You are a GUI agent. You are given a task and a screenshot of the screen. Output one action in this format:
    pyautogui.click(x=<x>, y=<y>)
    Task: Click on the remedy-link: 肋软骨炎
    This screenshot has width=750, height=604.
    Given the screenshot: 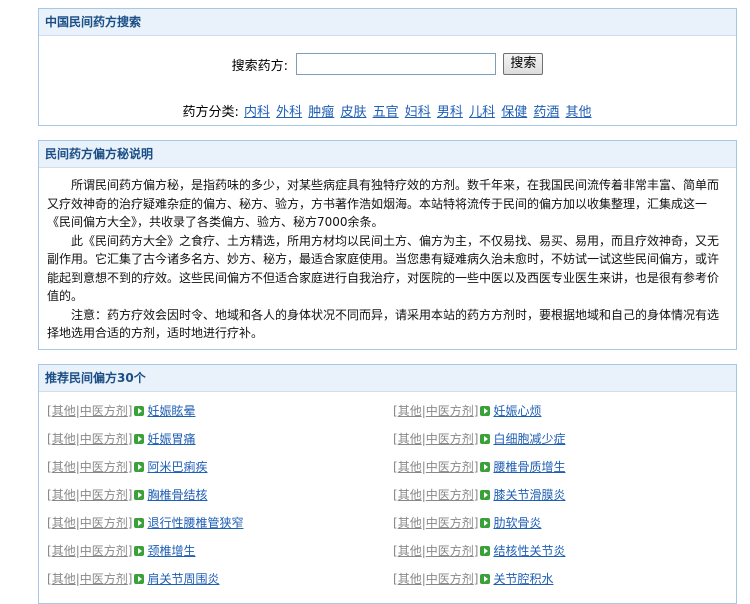 What is the action you would take?
    pyautogui.click(x=517, y=523)
    